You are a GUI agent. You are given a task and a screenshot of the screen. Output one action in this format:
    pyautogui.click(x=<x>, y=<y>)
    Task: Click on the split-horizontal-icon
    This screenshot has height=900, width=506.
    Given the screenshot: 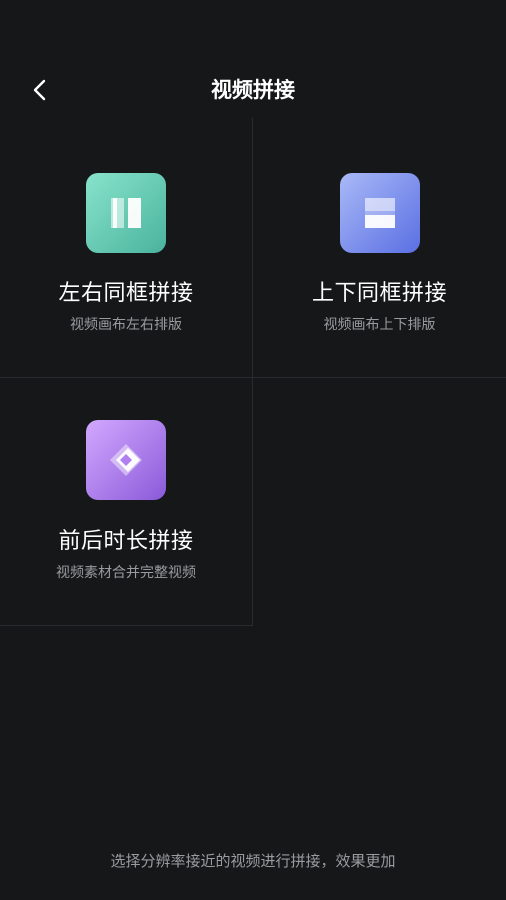 What is the action you would take?
    pyautogui.click(x=379, y=213)
    